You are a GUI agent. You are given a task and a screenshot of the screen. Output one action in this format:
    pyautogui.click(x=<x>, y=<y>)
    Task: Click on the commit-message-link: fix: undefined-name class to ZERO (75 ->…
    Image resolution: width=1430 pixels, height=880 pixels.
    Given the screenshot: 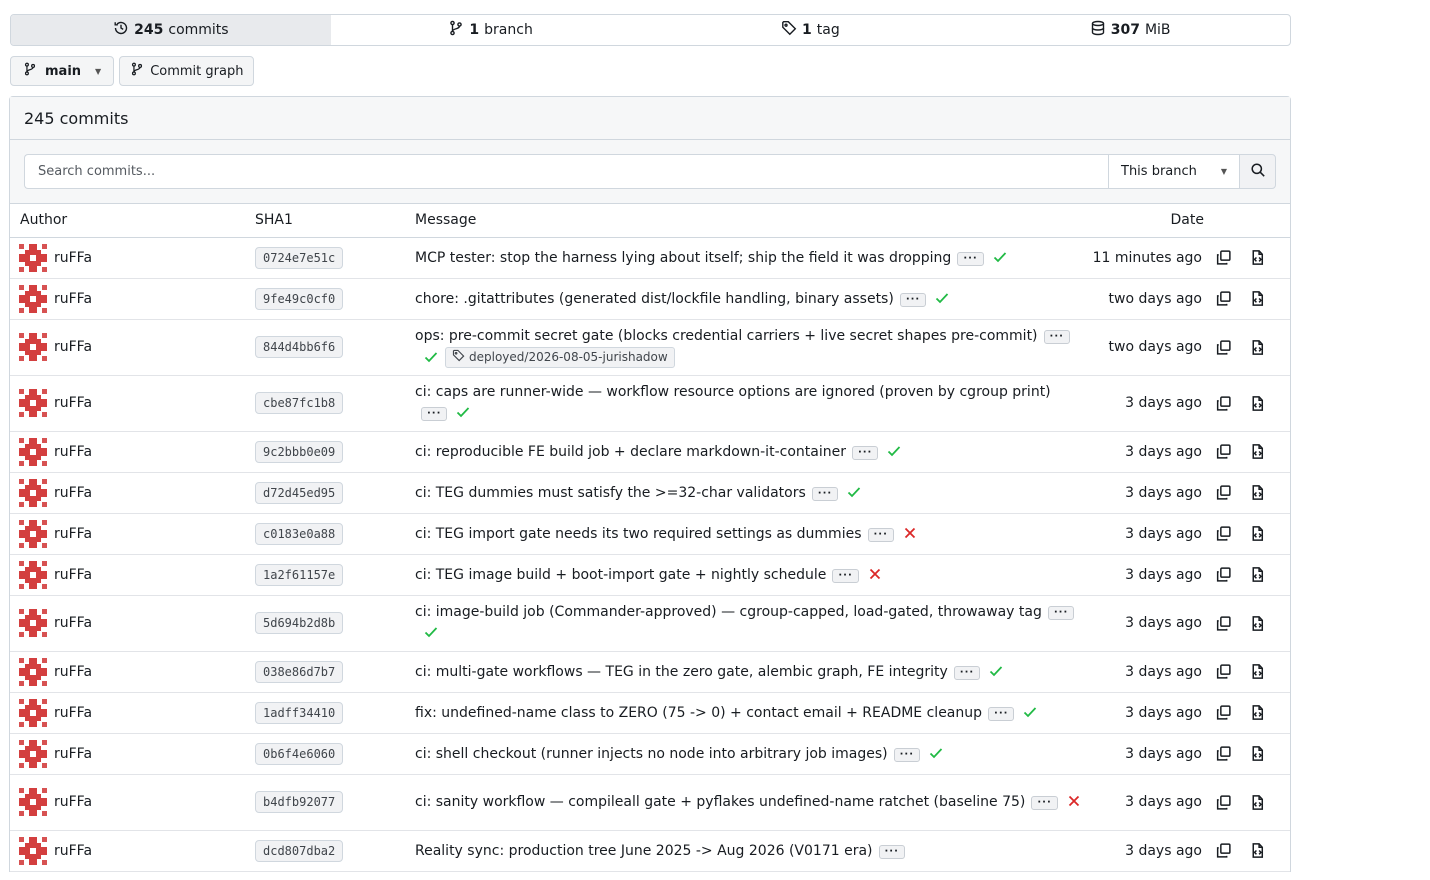 What is the action you would take?
    pyautogui.click(x=698, y=713)
    